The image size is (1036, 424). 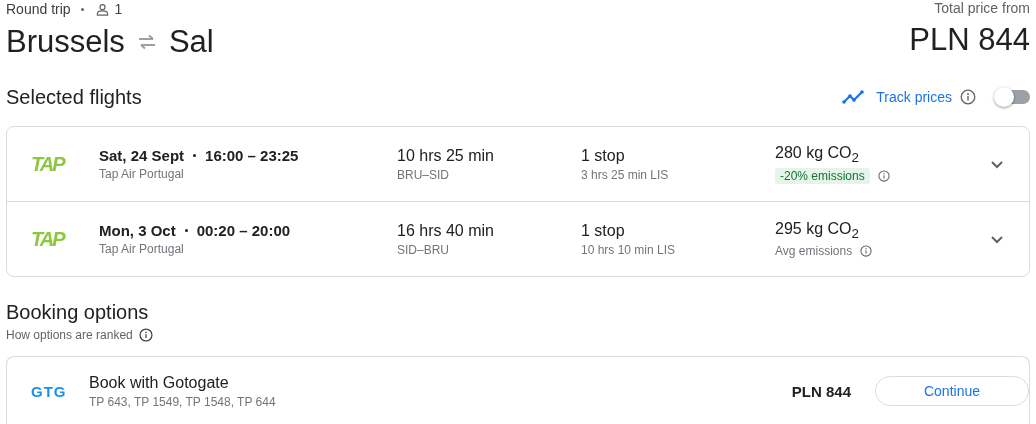 What do you see at coordinates (814, 251) in the screenshot?
I see `emissions-label: Avg emissions` at bounding box center [814, 251].